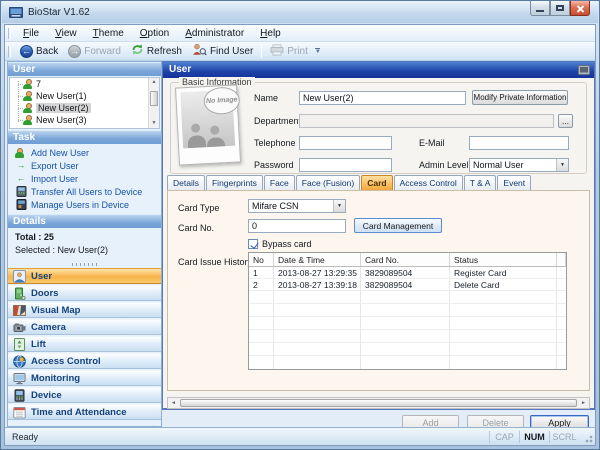  I want to click on horizontal-scrollbar: ◄ ►, so click(378, 403).